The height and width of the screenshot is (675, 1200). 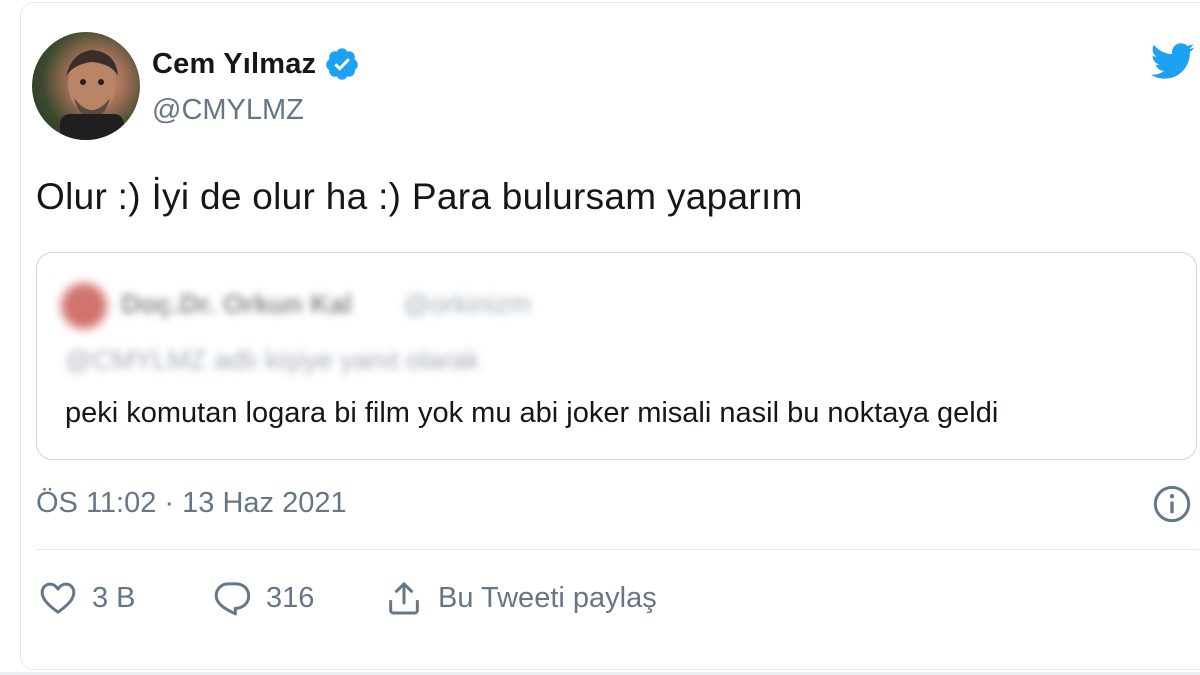 I want to click on author-handle: @CMYLMZ, so click(x=228, y=110).